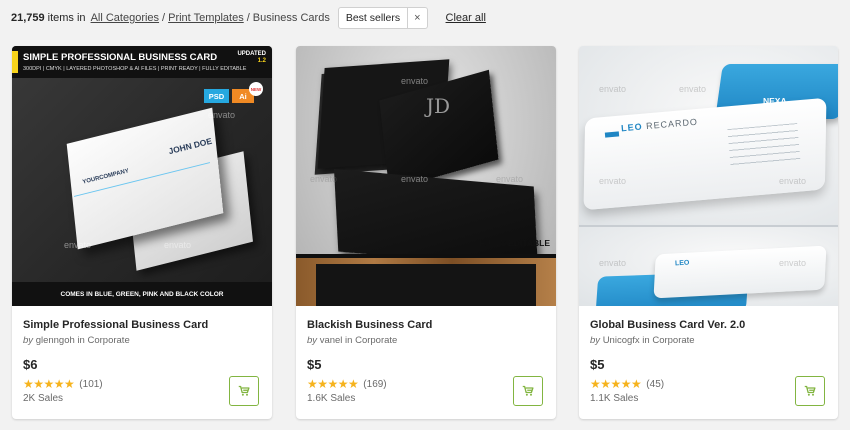 The width and height of the screenshot is (850, 430). What do you see at coordinates (667, 325) in the screenshot?
I see `product-title: Global Business Card Ver. 2.0` at bounding box center [667, 325].